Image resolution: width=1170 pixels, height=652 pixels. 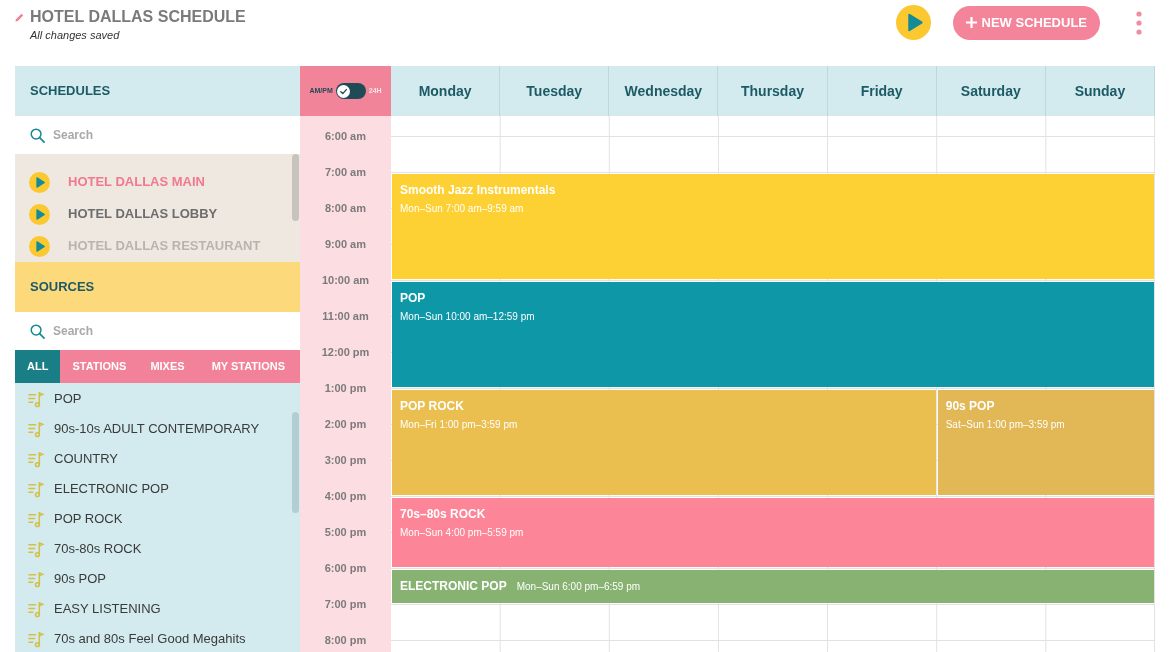 I want to click on block-time: Mon–Fri 1:00 pm–3:59 pm, so click(x=459, y=424).